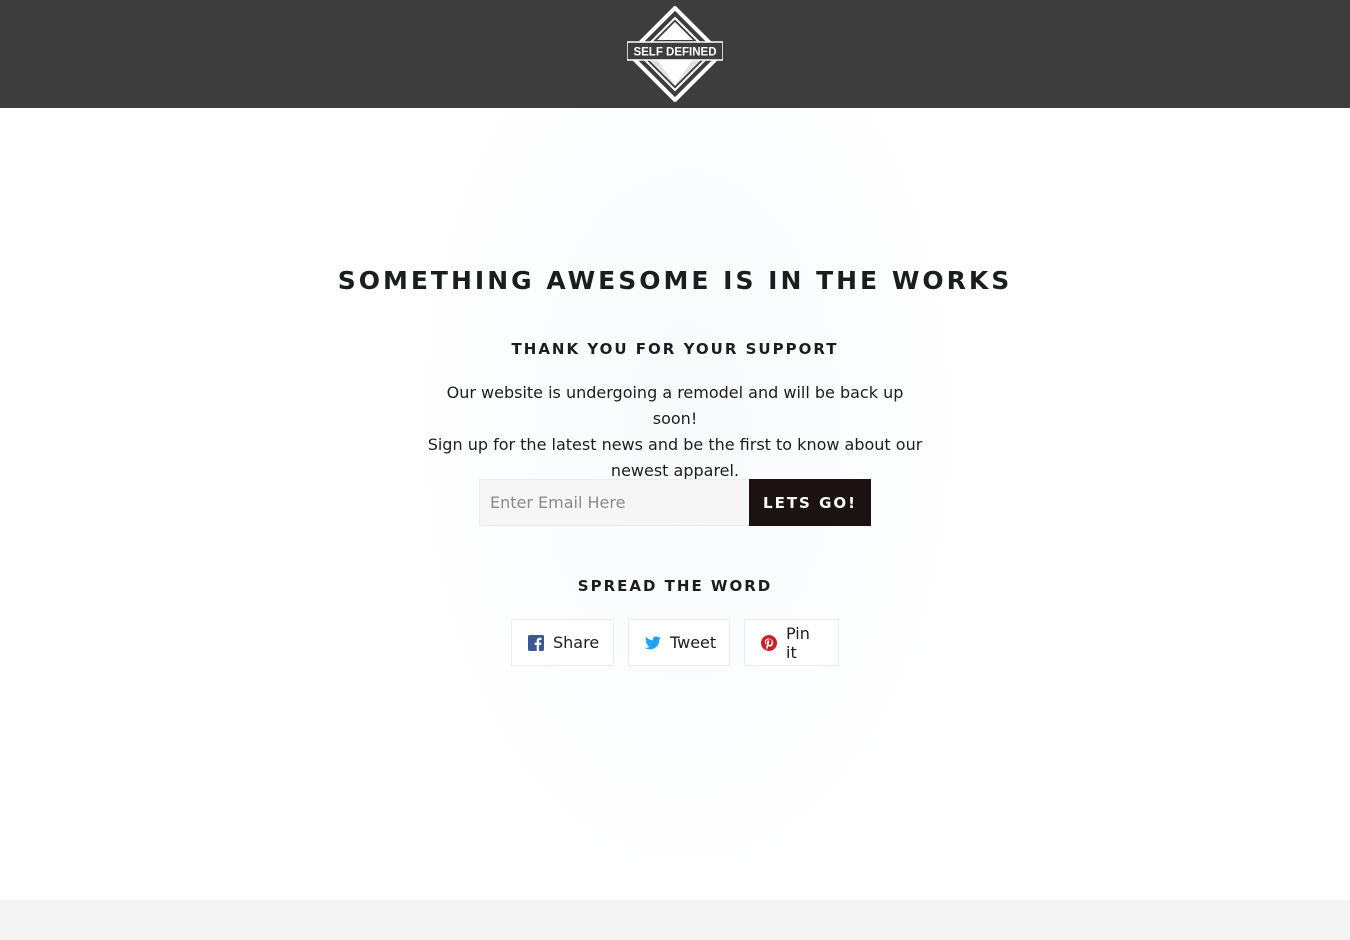 The image size is (1350, 940). I want to click on pin-it-button-label: Pin it, so click(798, 642).